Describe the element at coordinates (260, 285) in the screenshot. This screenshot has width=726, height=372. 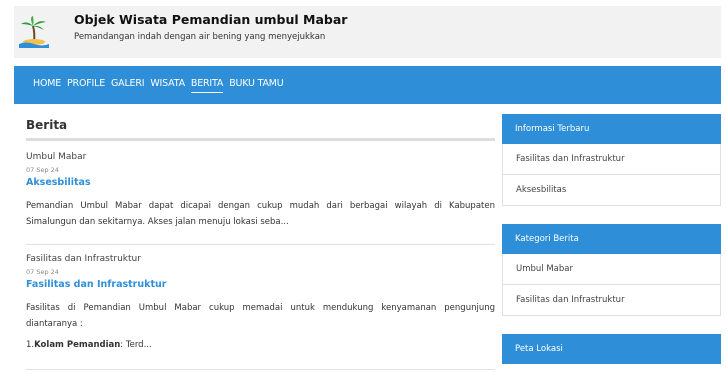
I see `post-title-link: Fasilitas dan Infrastruktur` at that location.